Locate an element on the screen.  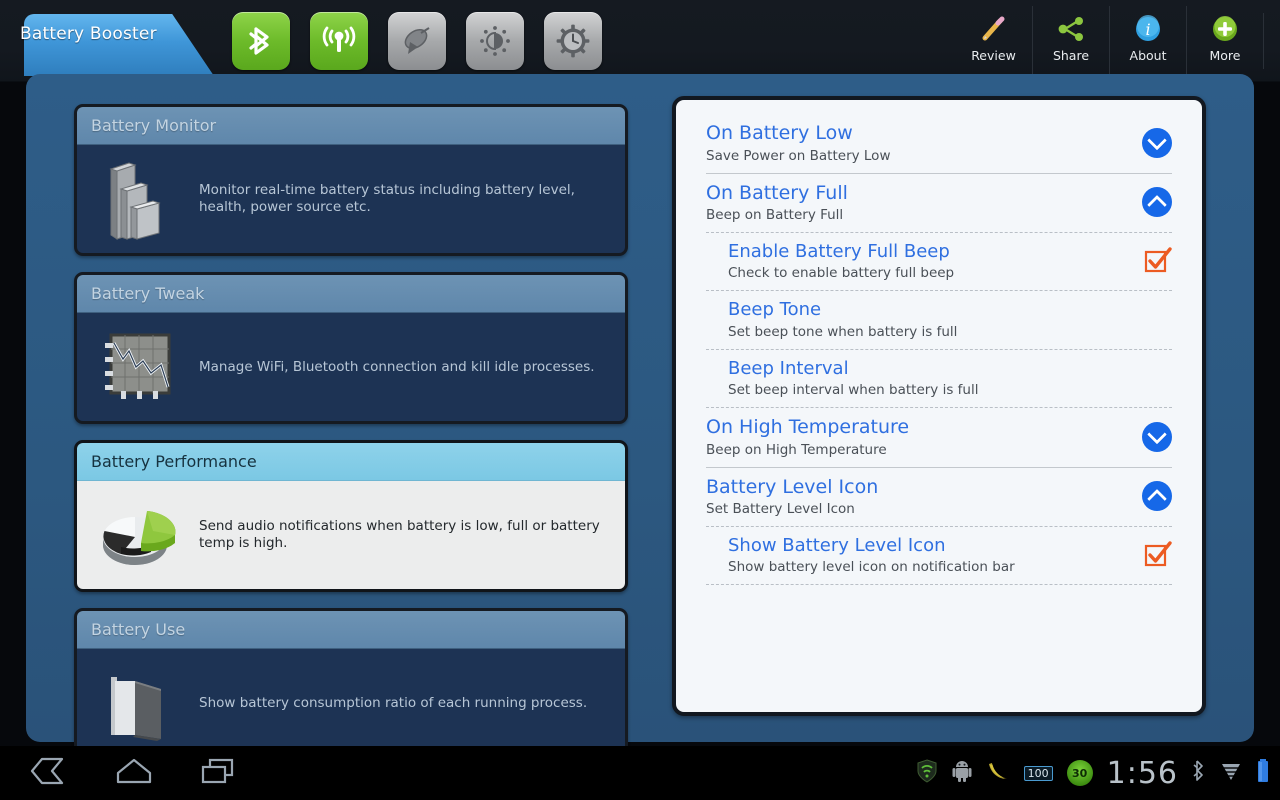
status-icons: 100 30 1:56 is located at coordinates (1093, 773).